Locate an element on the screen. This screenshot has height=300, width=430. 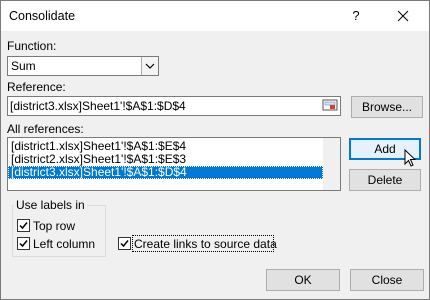
top-row-checkbox is located at coordinates (23, 225).